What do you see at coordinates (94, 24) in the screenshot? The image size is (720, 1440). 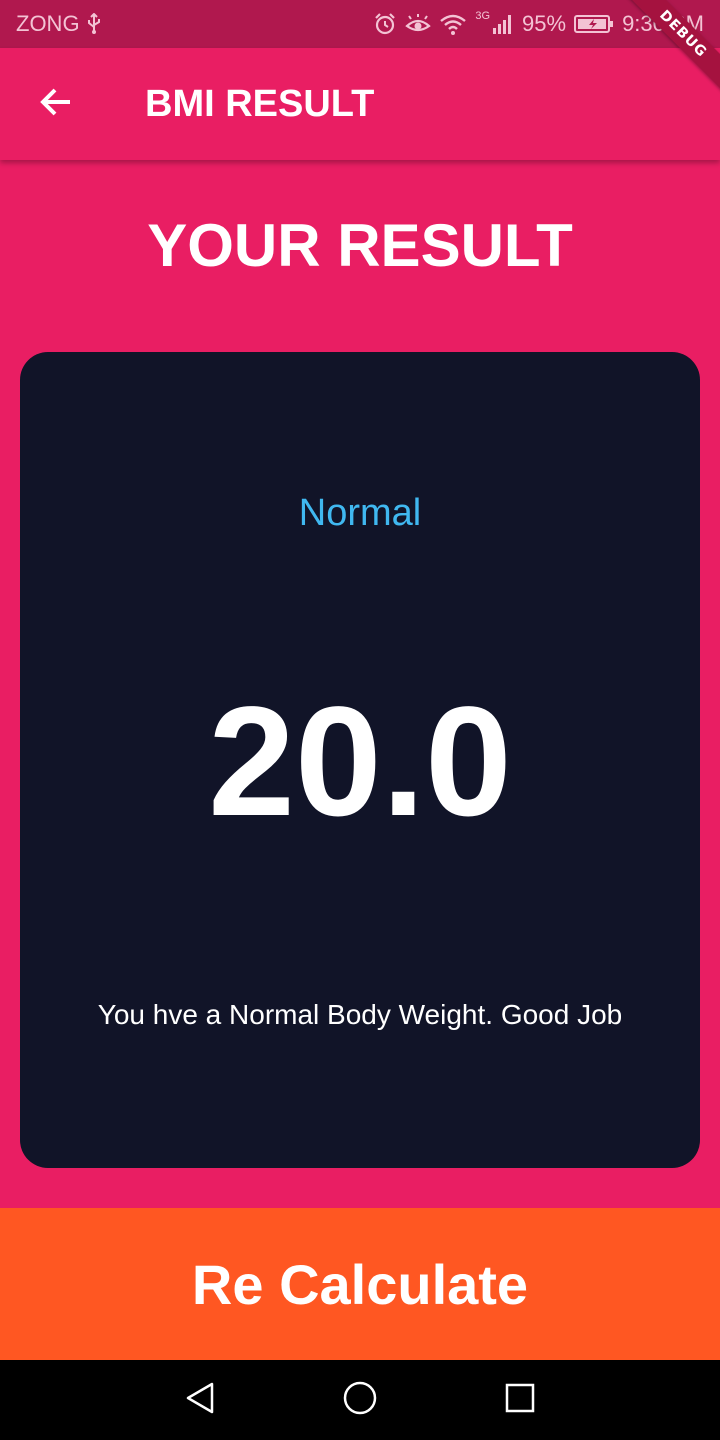 I see `usb-icon` at bounding box center [94, 24].